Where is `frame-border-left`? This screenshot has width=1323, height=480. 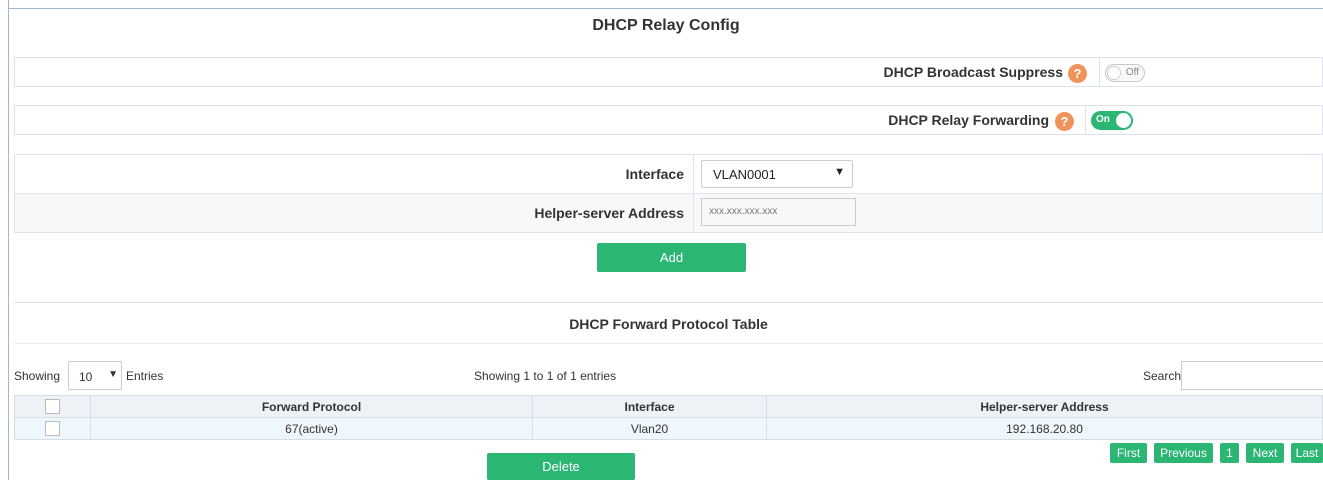 frame-border-left is located at coordinates (8, 240).